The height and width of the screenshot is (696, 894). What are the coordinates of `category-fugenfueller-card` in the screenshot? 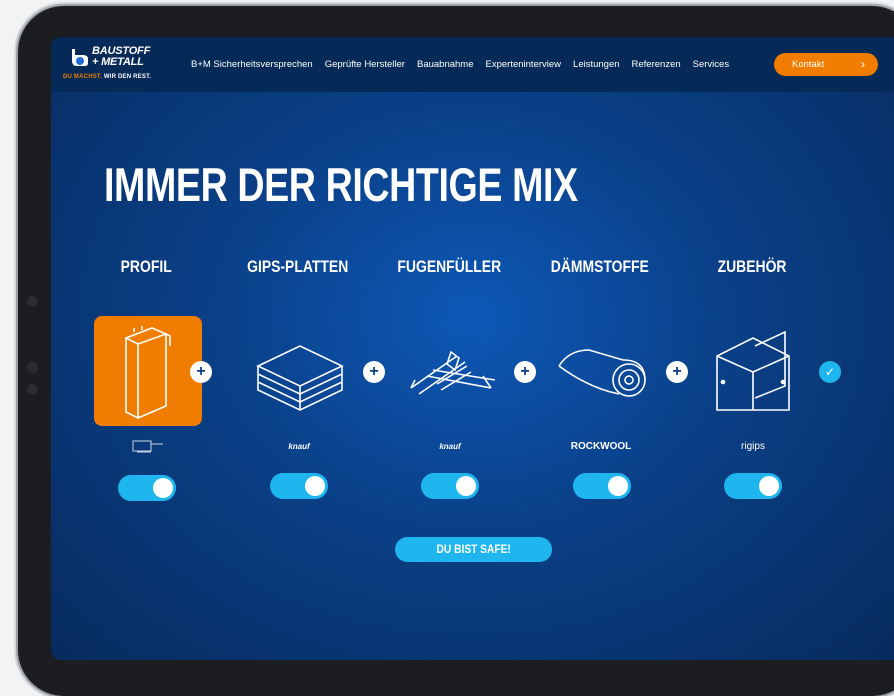 It's located at (451, 371).